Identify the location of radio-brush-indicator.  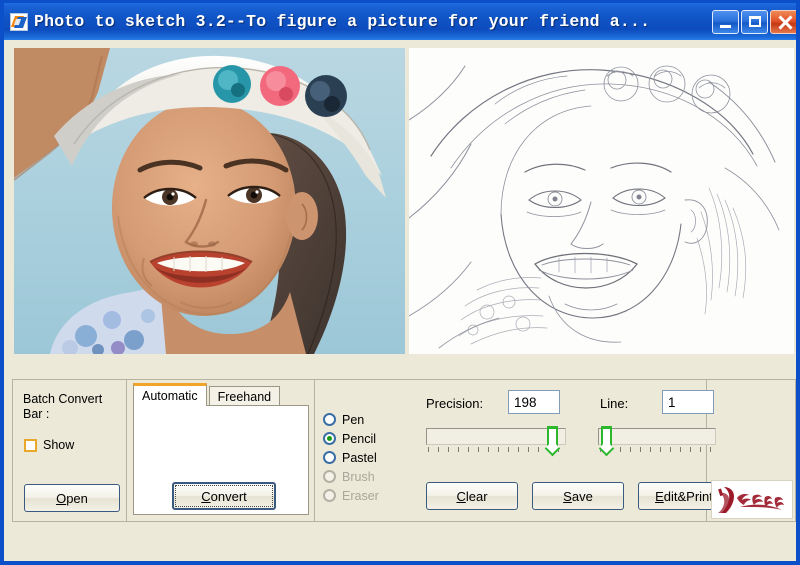
(329, 476).